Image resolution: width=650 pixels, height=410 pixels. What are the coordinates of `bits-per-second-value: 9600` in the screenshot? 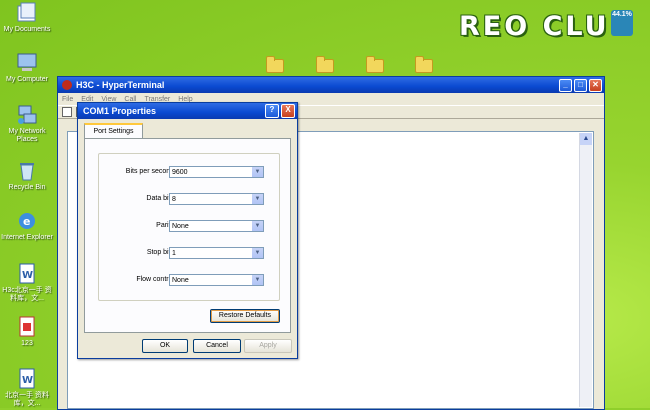 It's located at (180, 172).